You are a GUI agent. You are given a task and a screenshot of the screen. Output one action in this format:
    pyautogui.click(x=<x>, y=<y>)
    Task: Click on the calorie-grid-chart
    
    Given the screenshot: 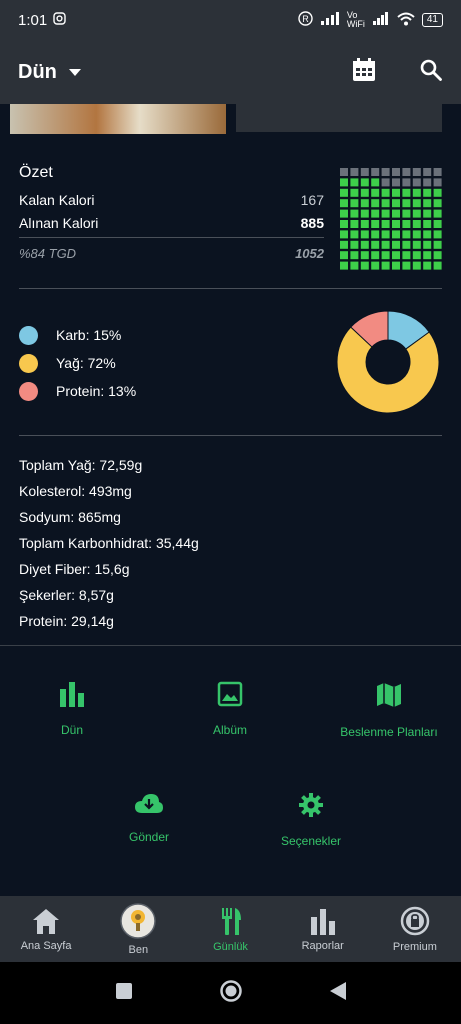 What is the action you would take?
    pyautogui.click(x=391, y=219)
    